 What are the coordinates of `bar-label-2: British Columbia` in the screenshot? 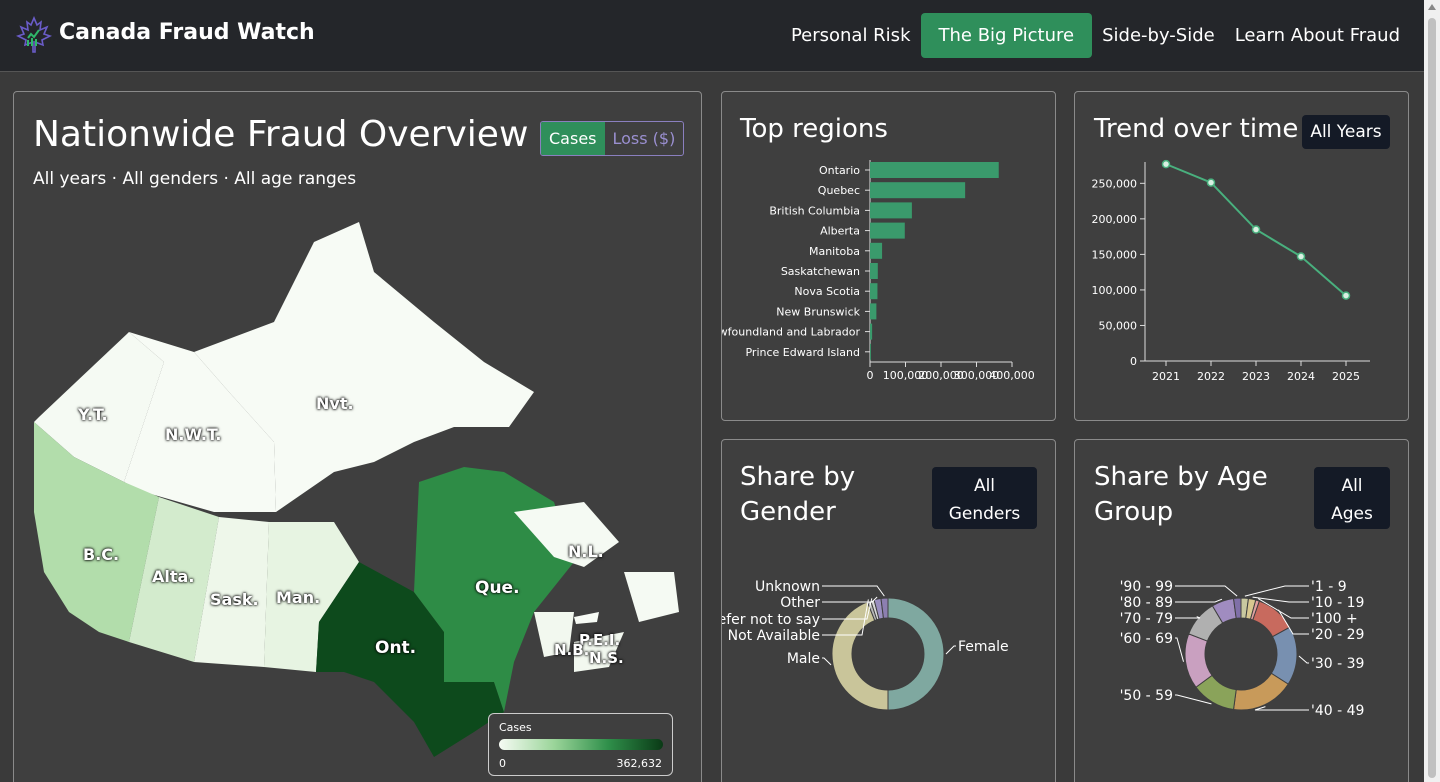 It's located at (814, 210).